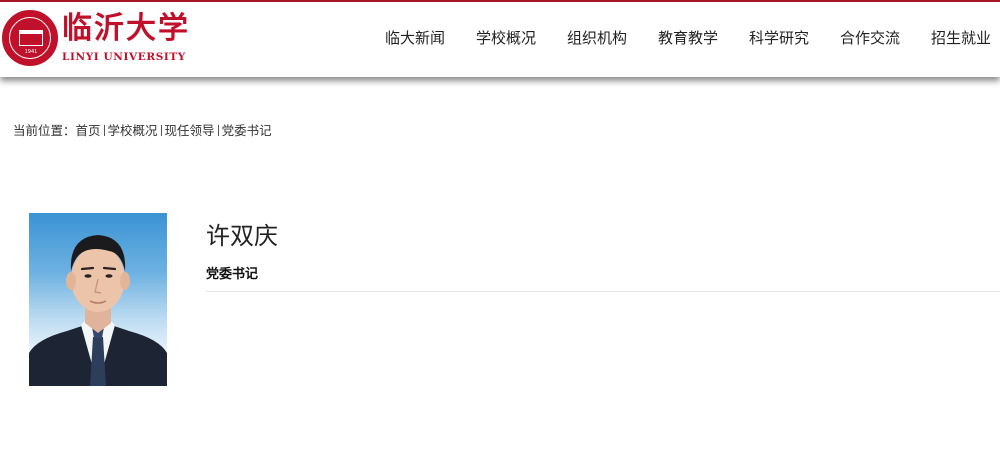 The height and width of the screenshot is (458, 1000). Describe the element at coordinates (133, 131) in the screenshot. I see `breadcrumb-about: 学校概况` at that location.